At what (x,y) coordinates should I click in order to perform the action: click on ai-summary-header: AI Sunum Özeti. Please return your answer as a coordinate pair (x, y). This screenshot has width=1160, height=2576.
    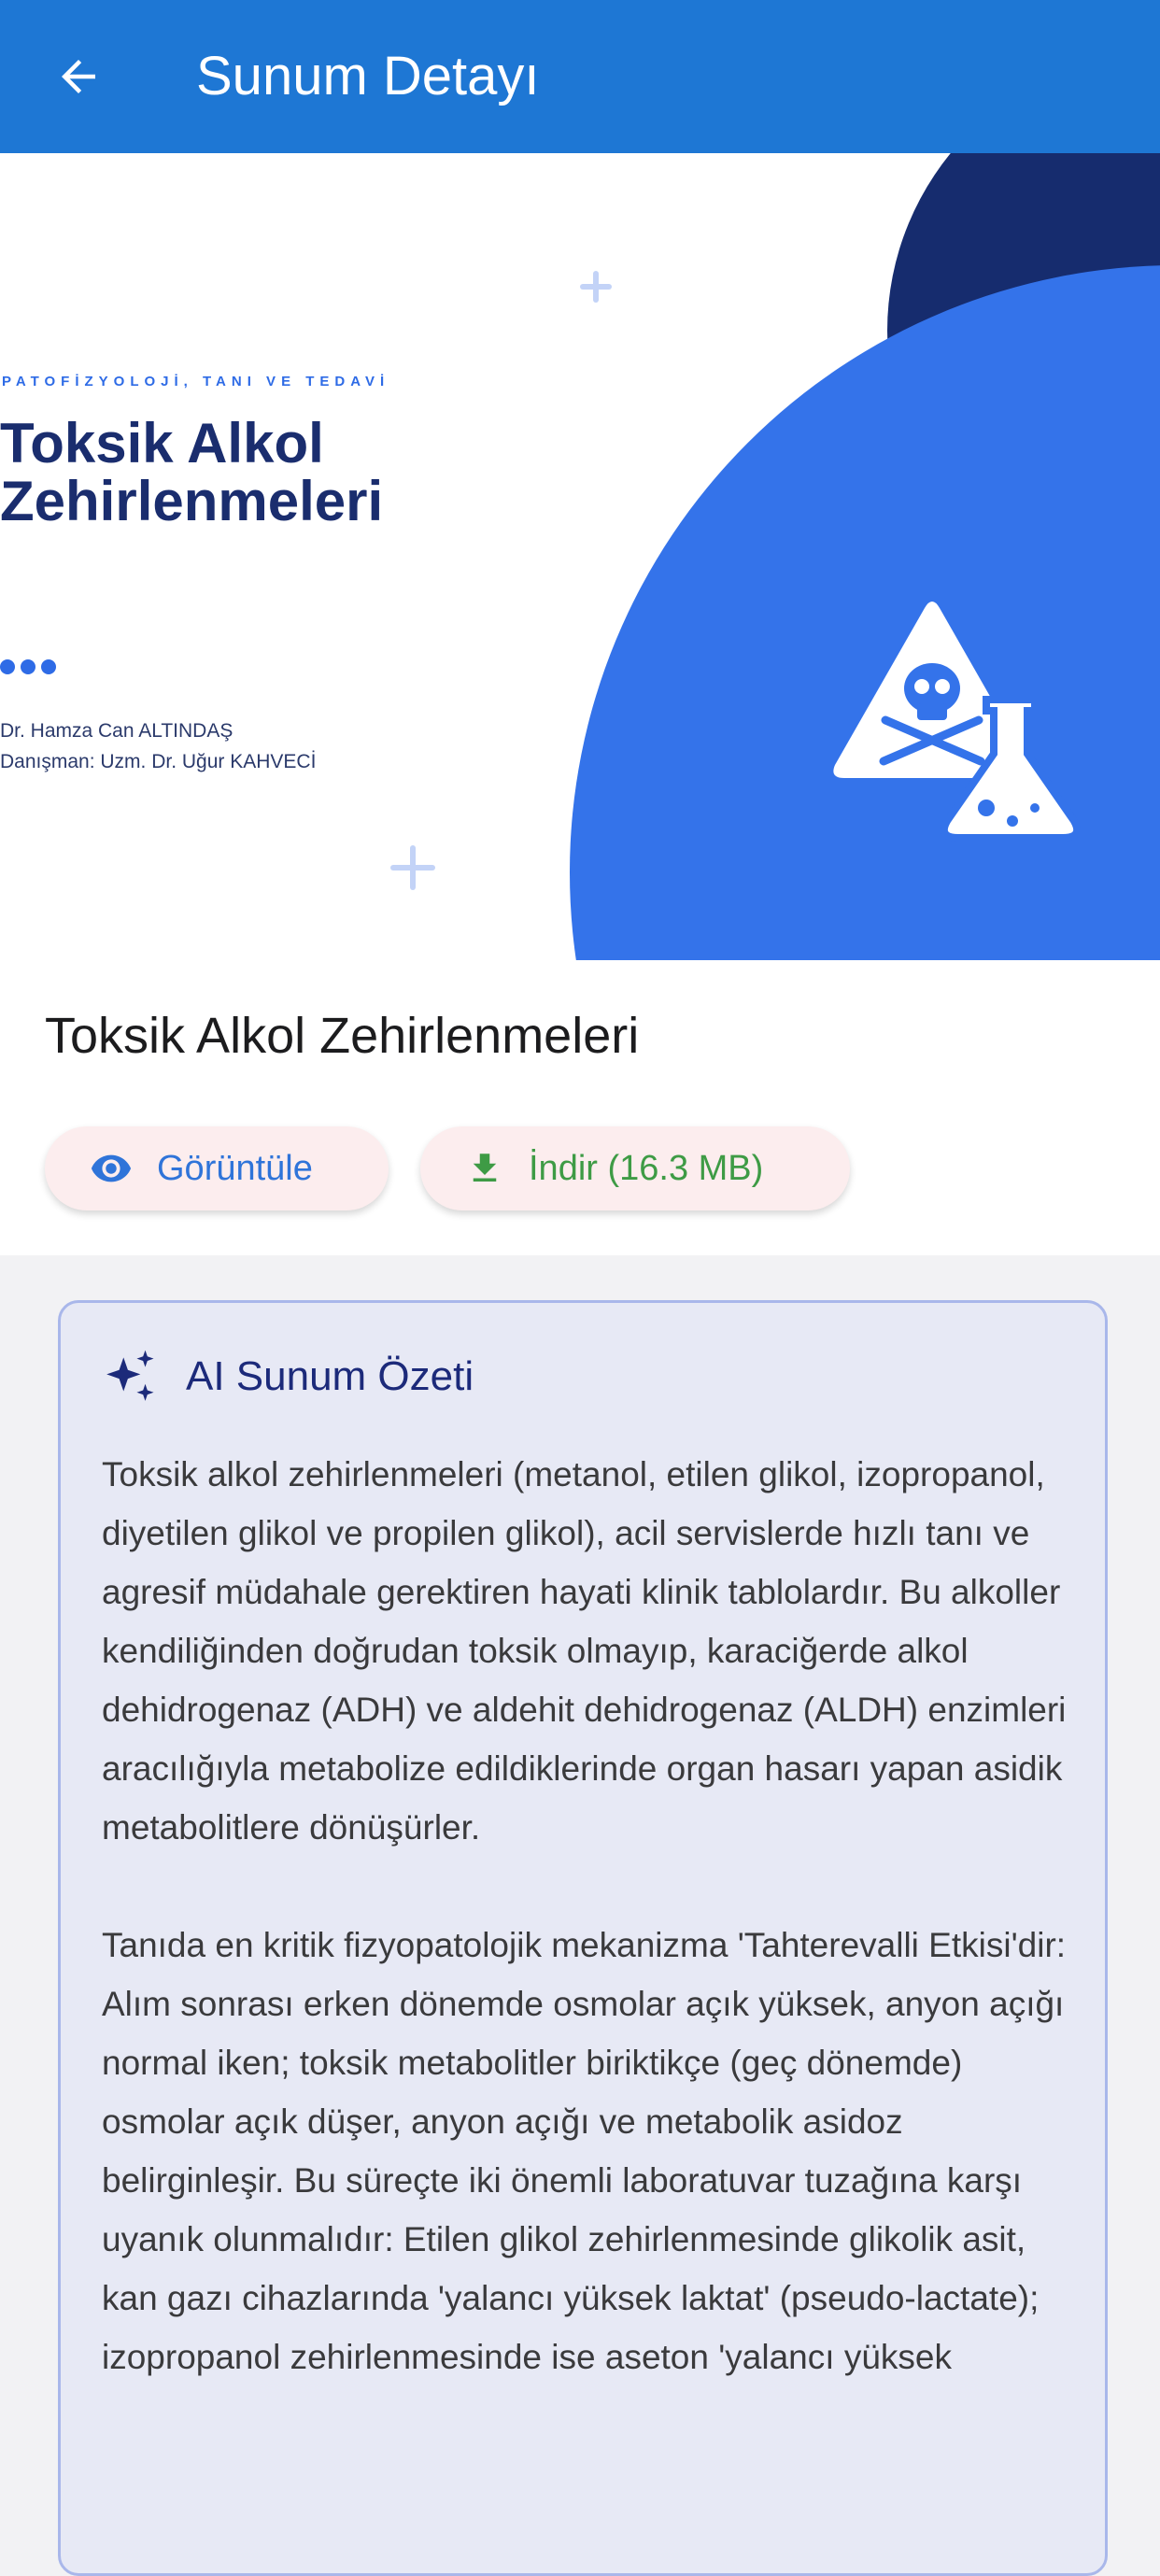
    Looking at the image, I should click on (288, 1377).